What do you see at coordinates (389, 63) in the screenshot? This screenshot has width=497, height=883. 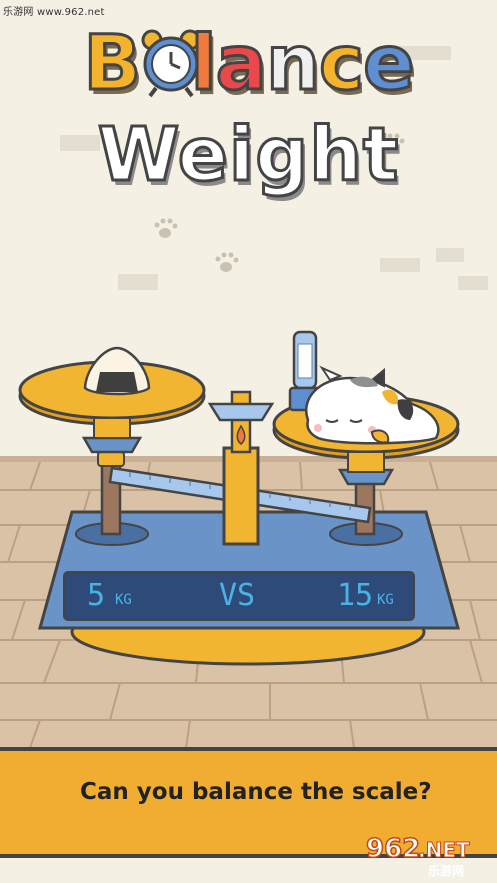 I see `title-letter: e` at bounding box center [389, 63].